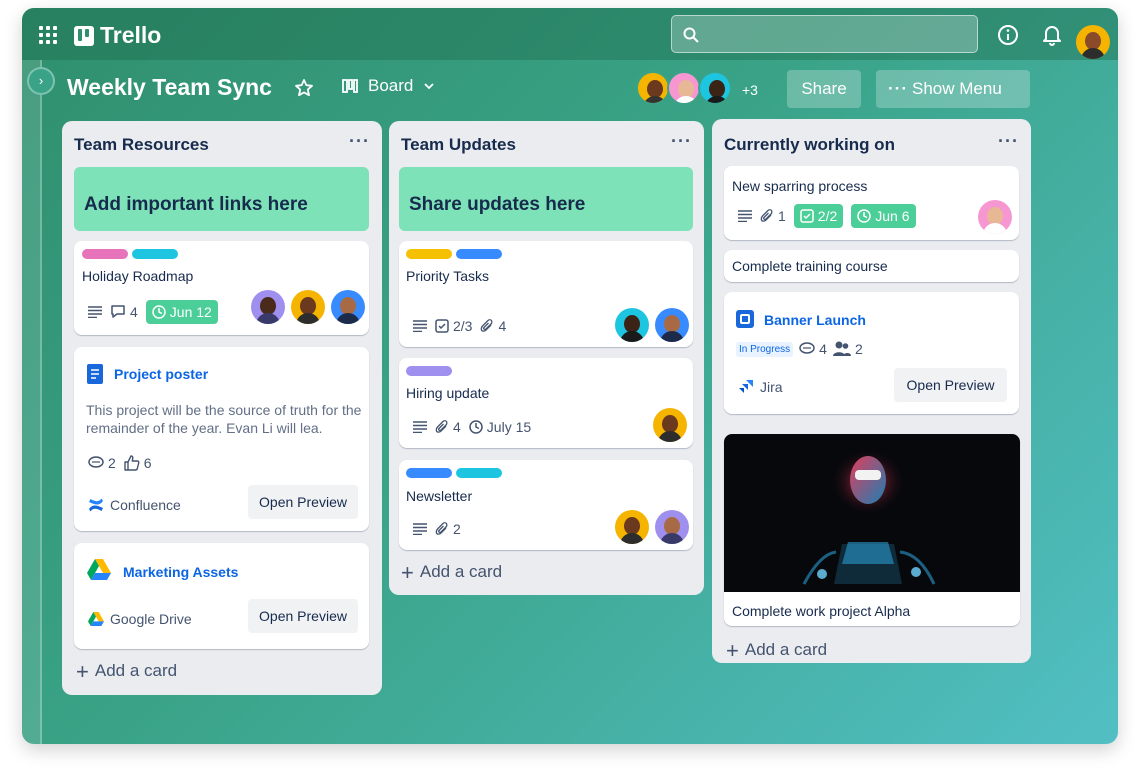 The height and width of the screenshot is (779, 1139). I want to click on card-title-link: Marketing Assets, so click(180, 572).